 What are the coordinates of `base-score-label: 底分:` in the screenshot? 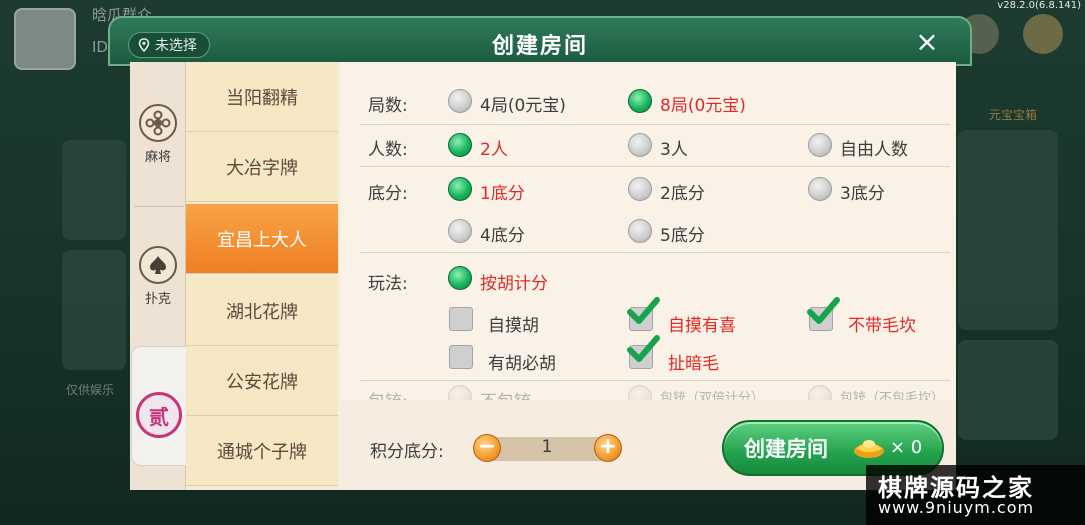 It's located at (388, 194).